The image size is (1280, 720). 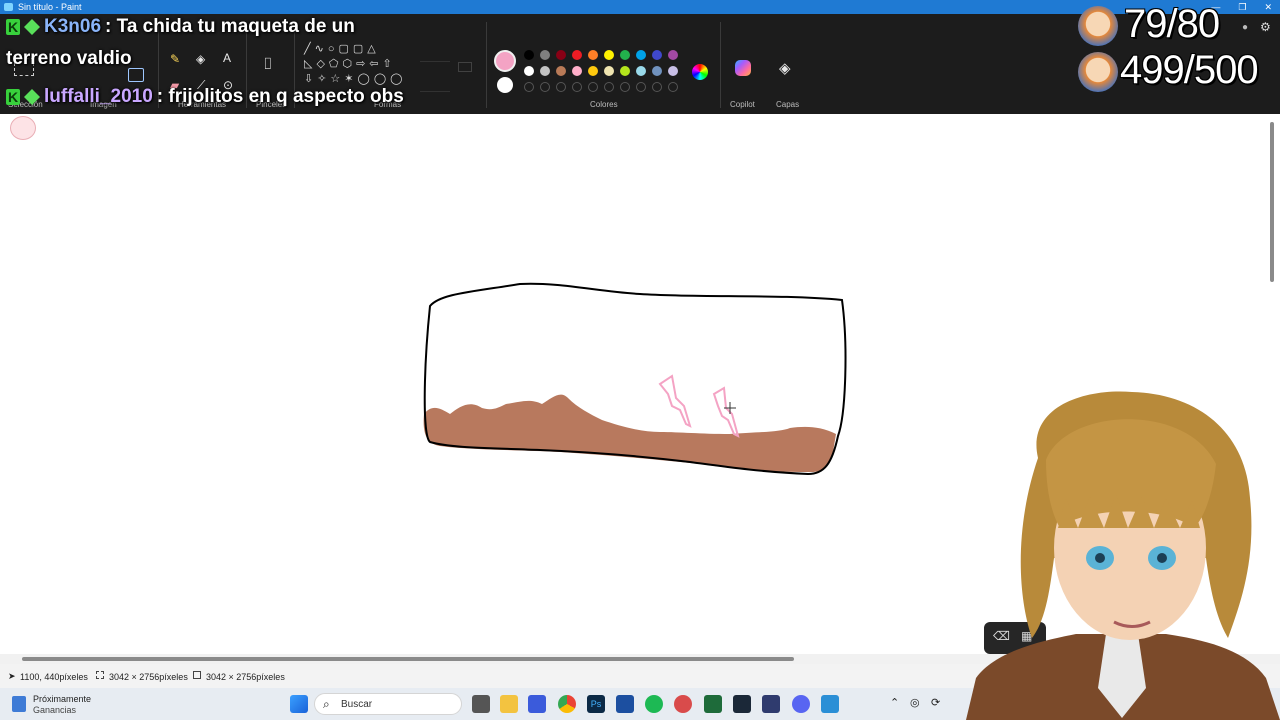 What do you see at coordinates (19, 704) in the screenshot?
I see `widgets-icon` at bounding box center [19, 704].